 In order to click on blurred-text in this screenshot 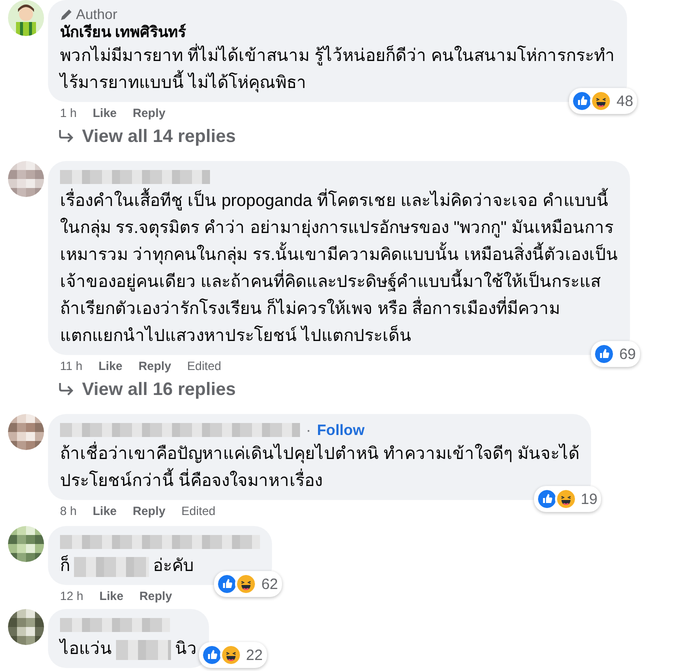, I will do `click(143, 650)`.